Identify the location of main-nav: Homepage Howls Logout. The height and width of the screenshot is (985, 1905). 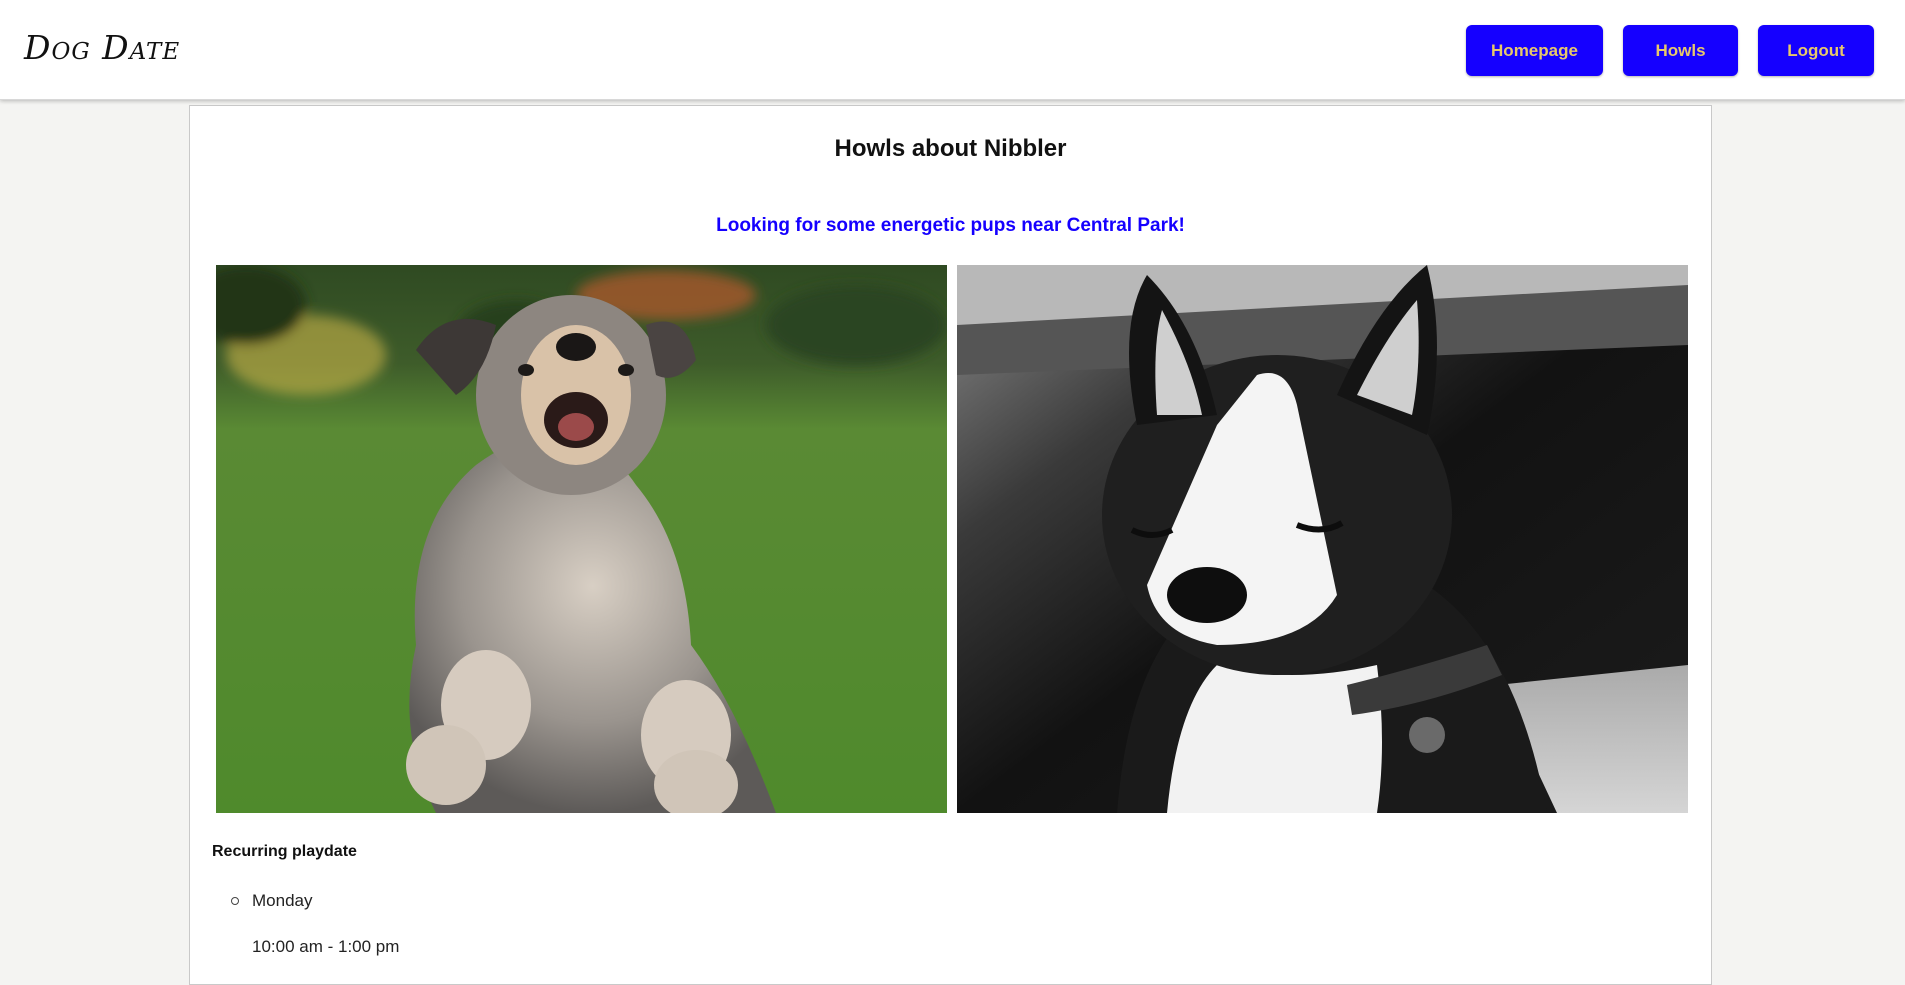
(1670, 50).